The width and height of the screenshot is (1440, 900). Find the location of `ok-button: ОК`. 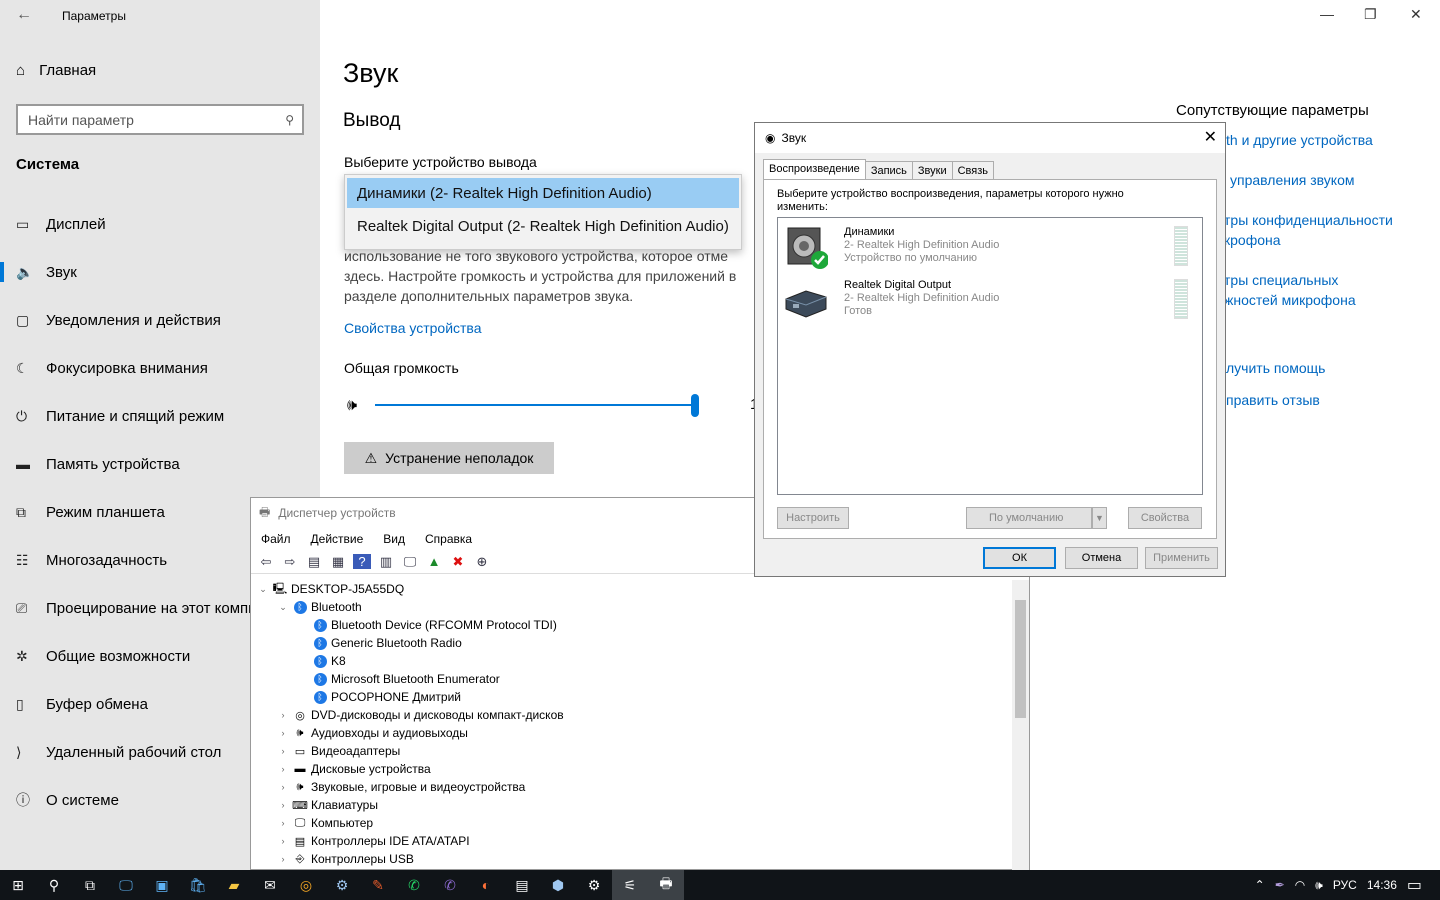

ok-button: ОК is located at coordinates (1019, 558).